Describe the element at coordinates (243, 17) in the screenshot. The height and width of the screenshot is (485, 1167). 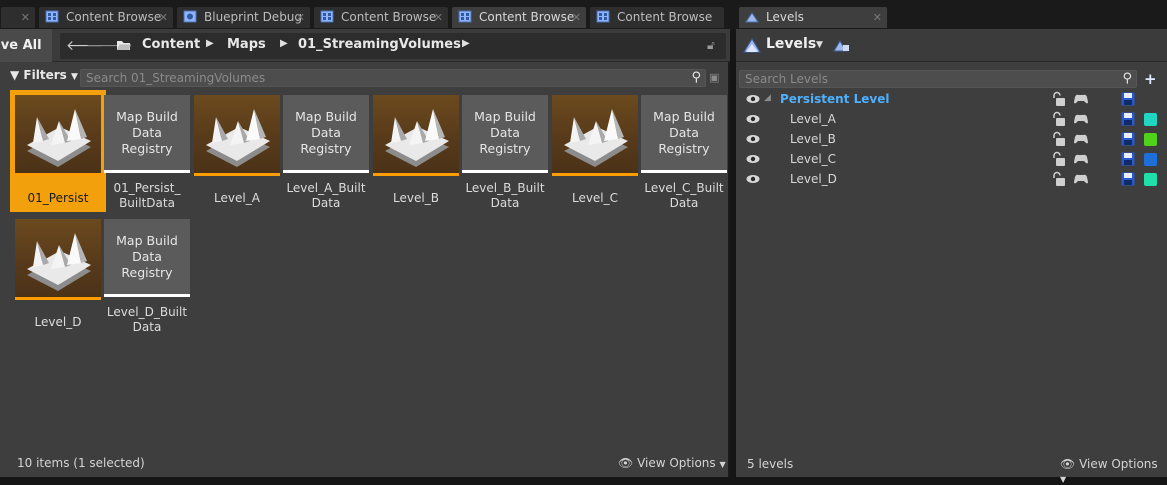
I see `tab-blueprint-debugger: Blueprint Debug ✕` at that location.